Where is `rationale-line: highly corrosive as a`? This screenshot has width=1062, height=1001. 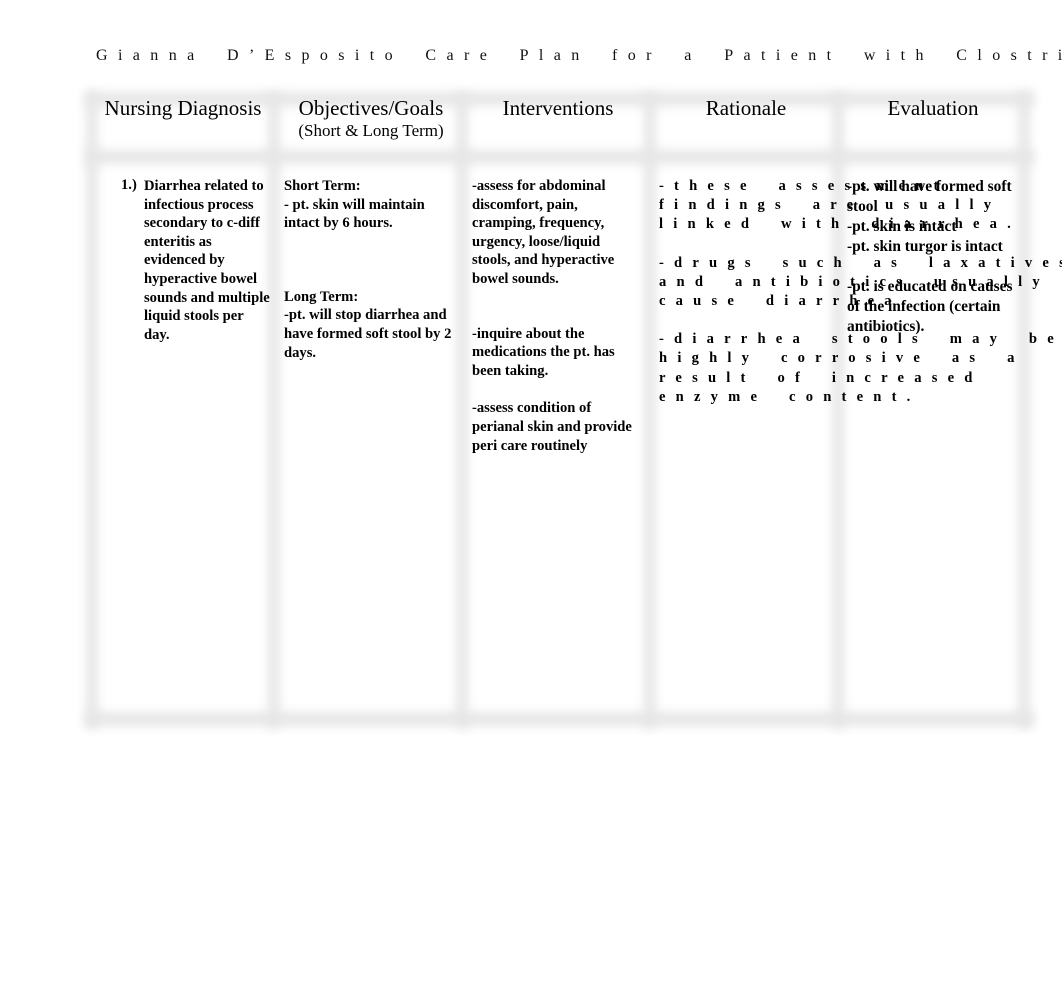
rationale-line: highly corrosive as a is located at coordinates (842, 358).